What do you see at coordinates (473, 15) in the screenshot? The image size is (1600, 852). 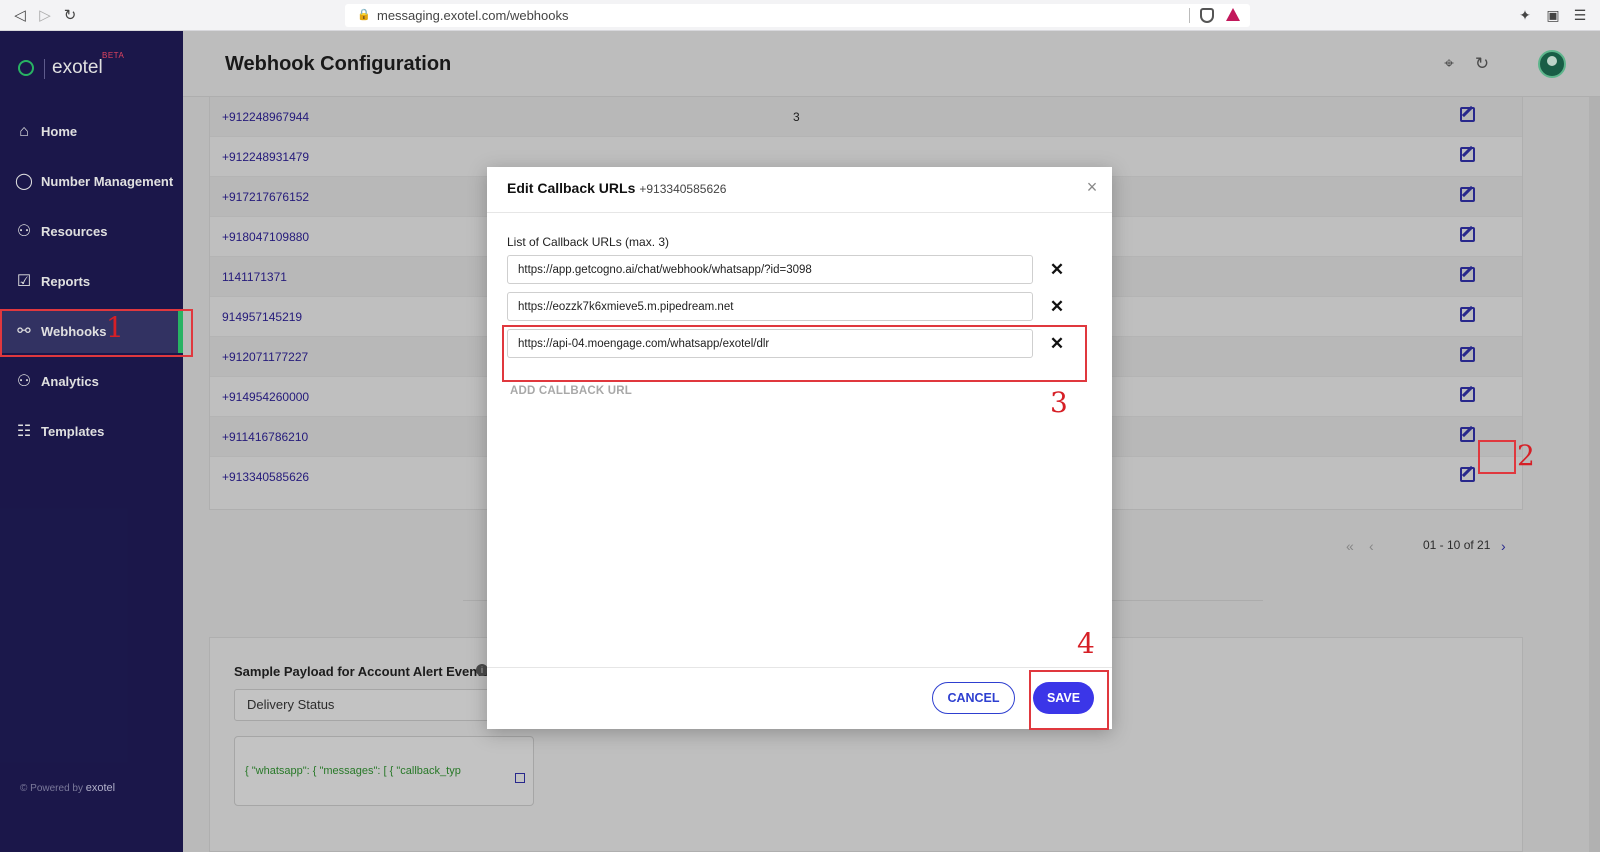 I see `address-text: messaging.exotel.com/webhooks` at bounding box center [473, 15].